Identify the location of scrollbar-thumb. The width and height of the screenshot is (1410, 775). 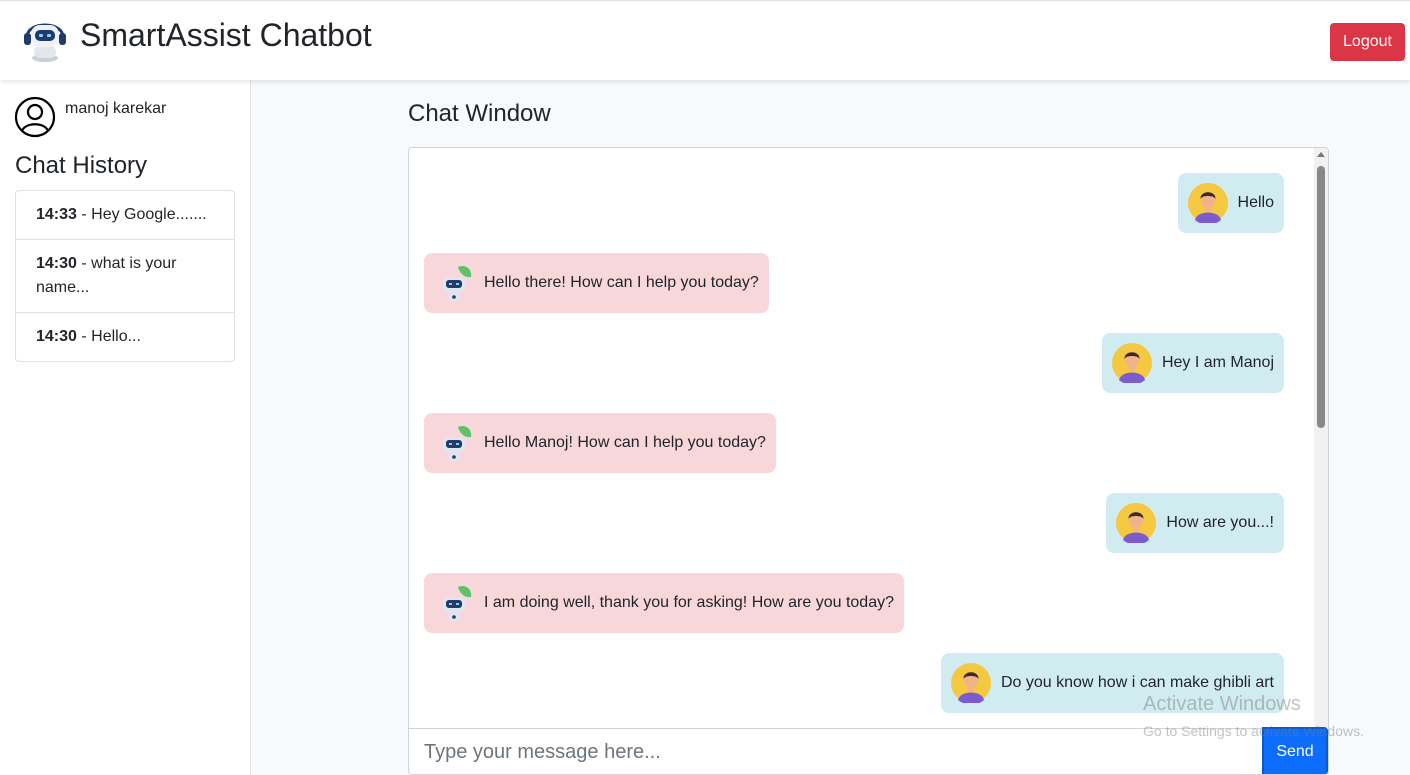
(1321, 297).